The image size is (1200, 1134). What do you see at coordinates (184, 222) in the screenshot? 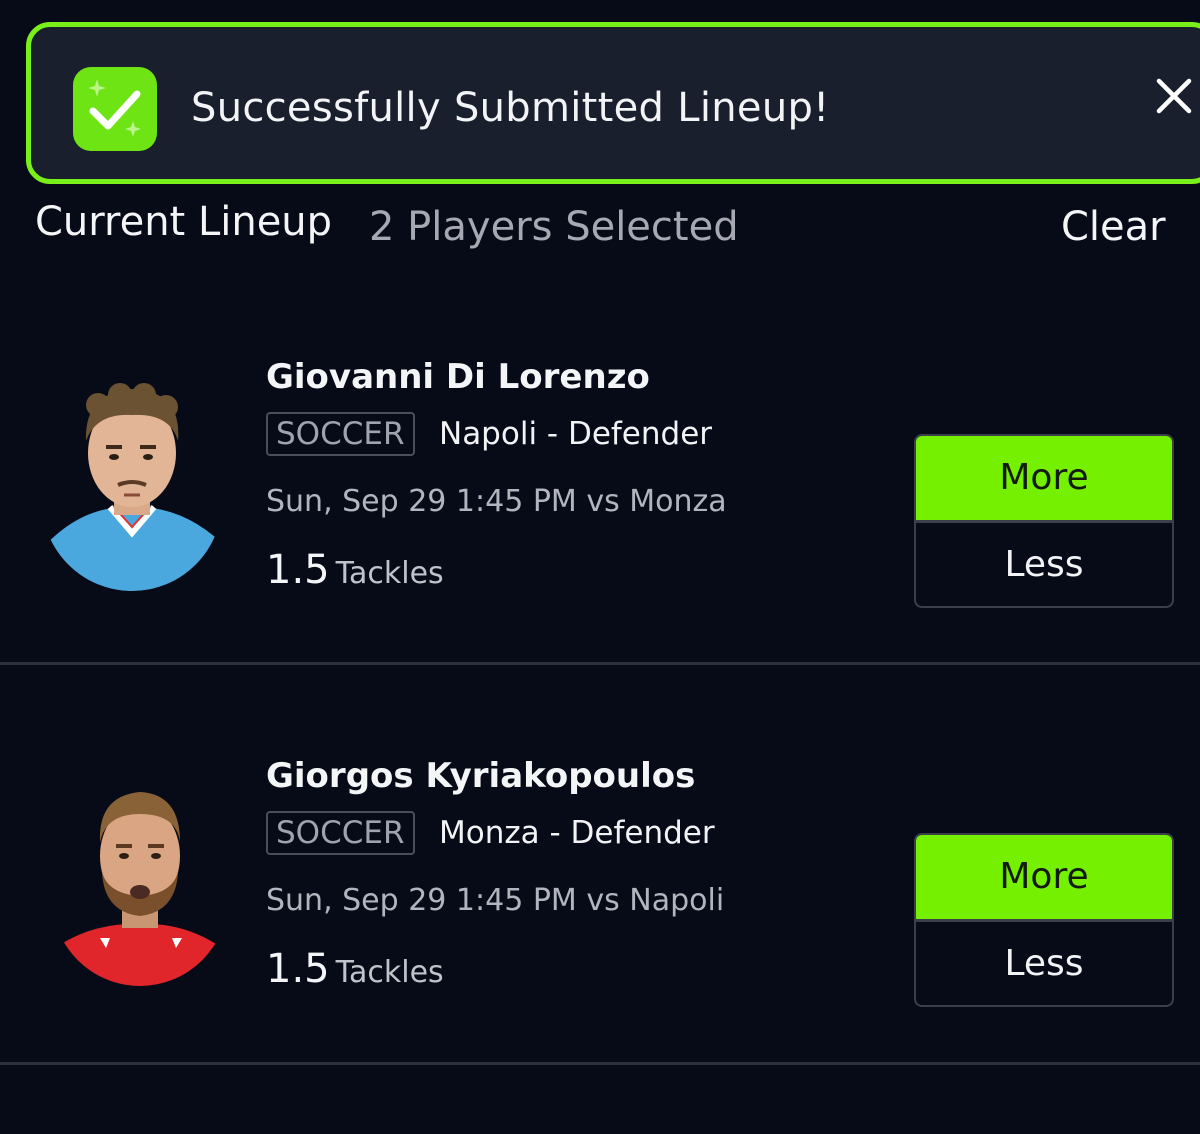
I see `lineup-title: Current Lineup` at bounding box center [184, 222].